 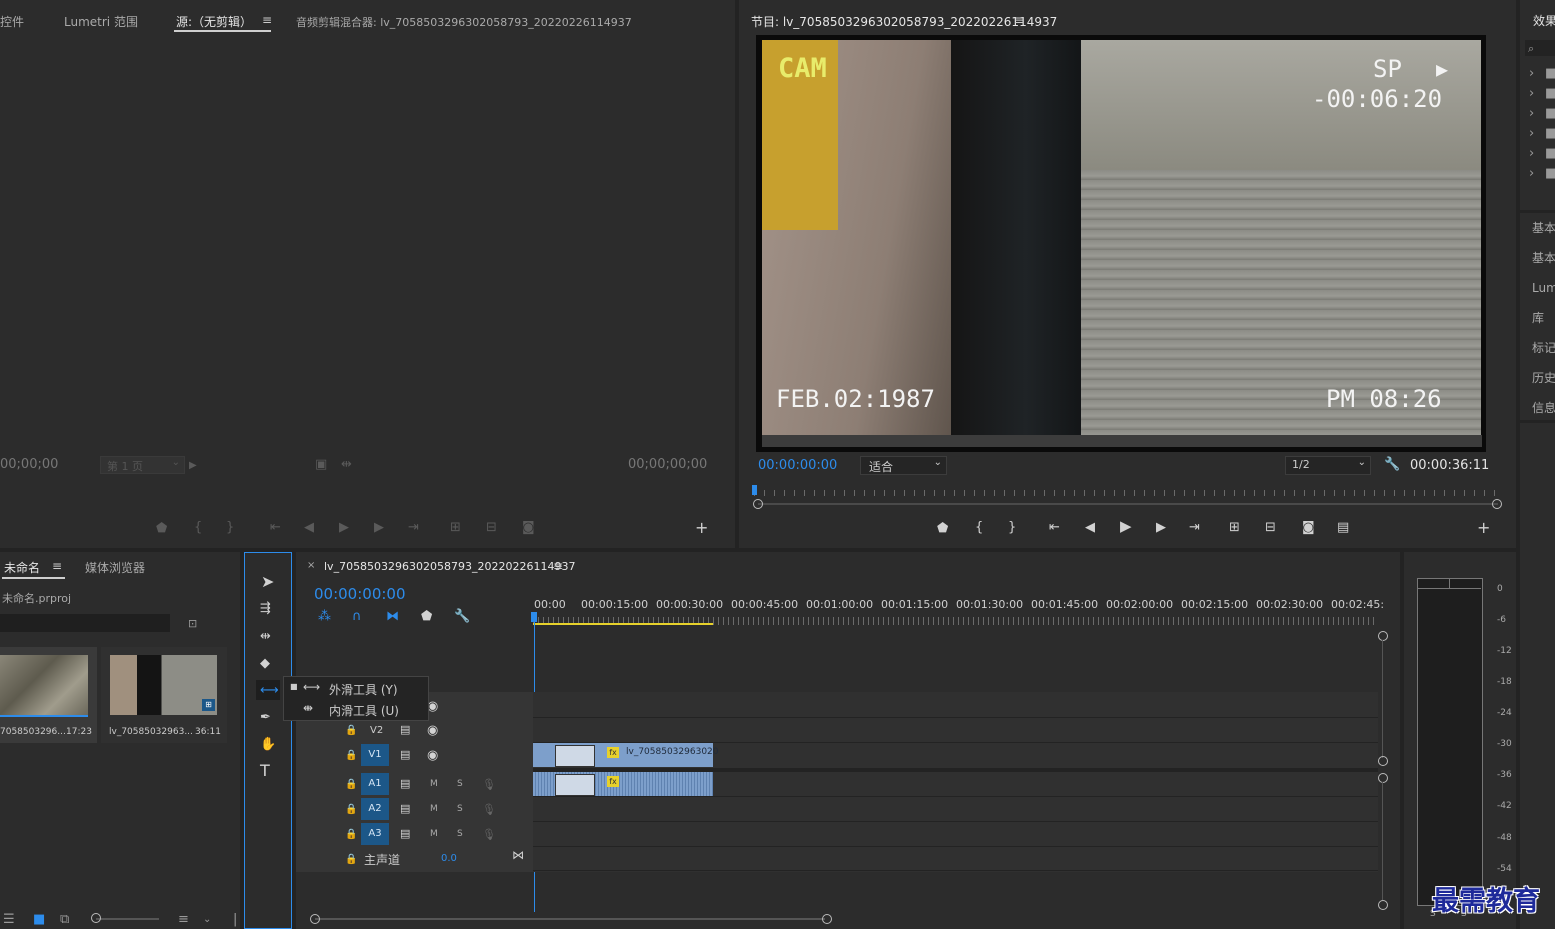 I want to click on linked-selection-icon: ⧓, so click(x=392, y=616).